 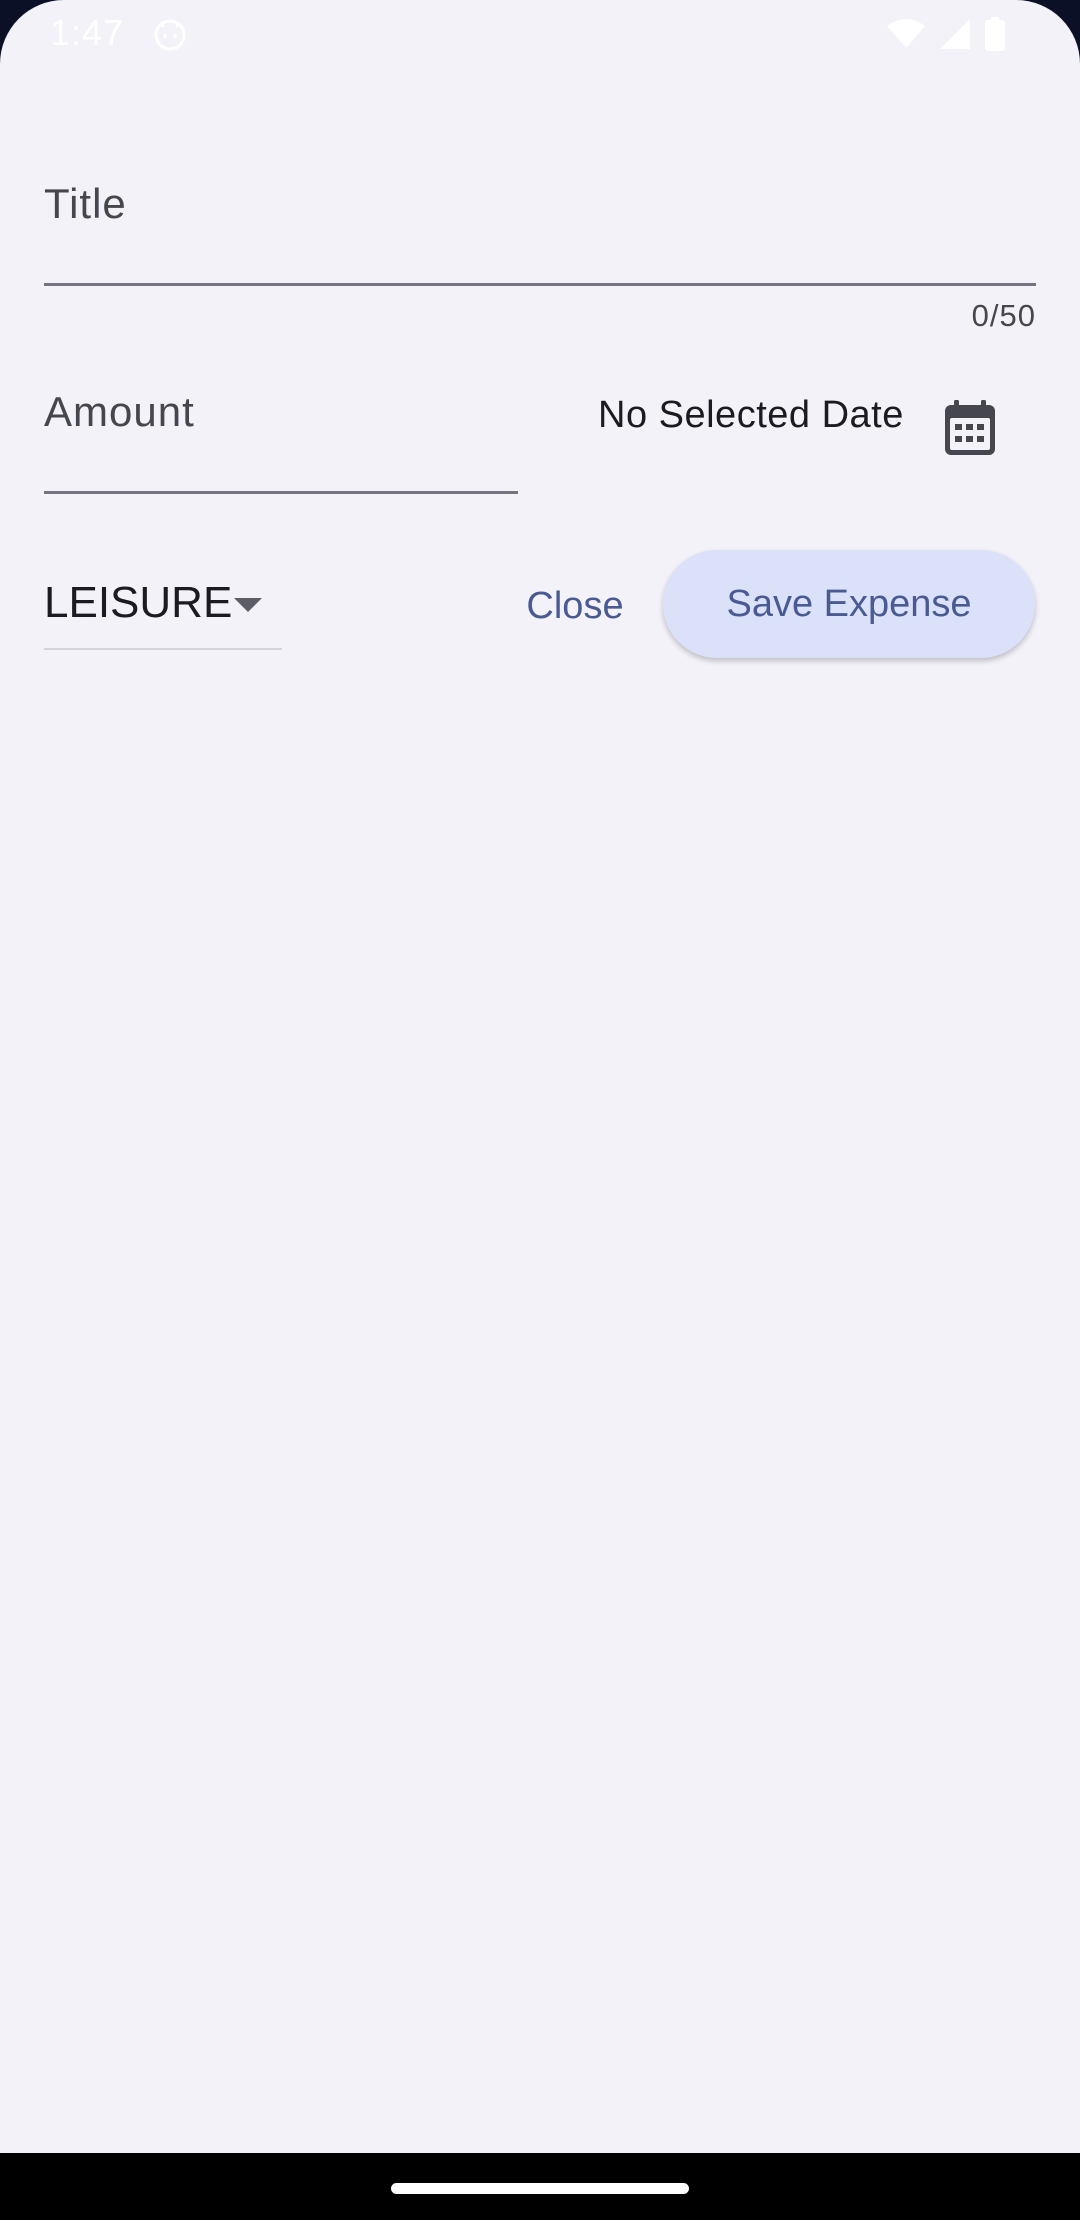 I want to click on date-picker-button, so click(x=970, y=428).